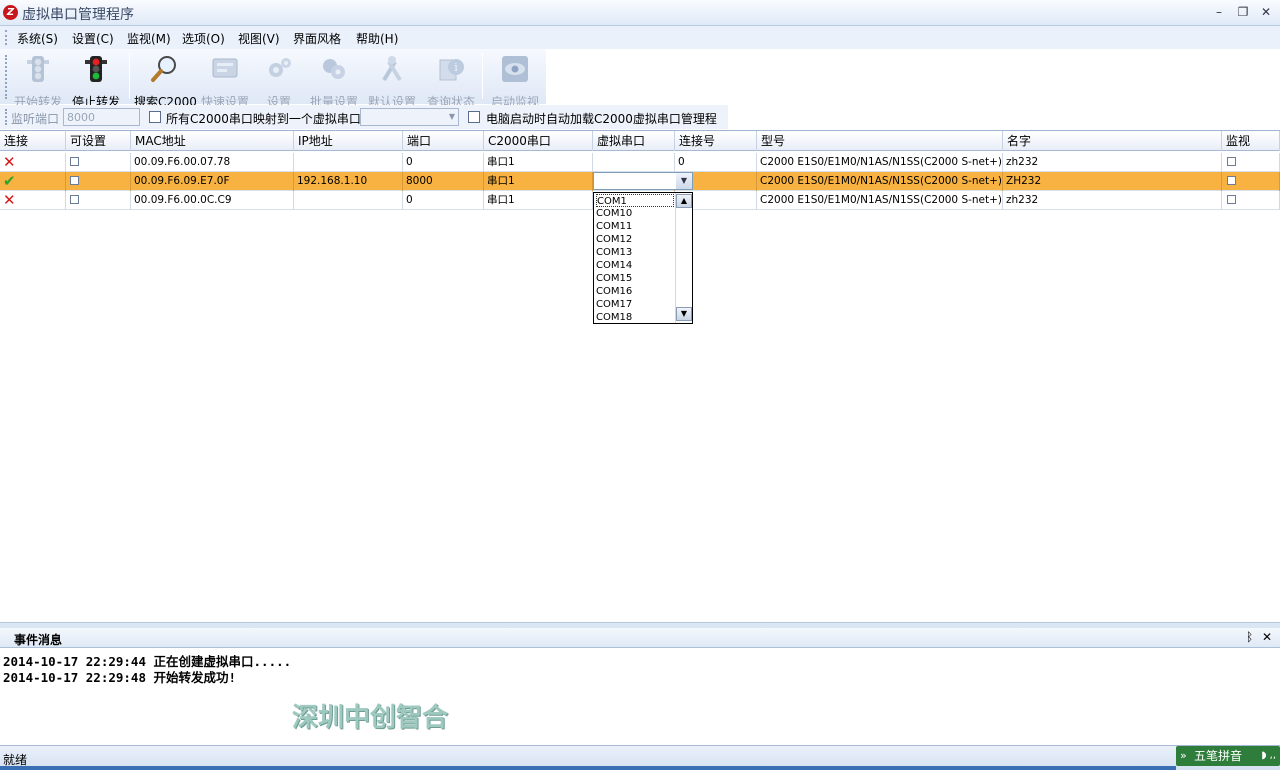  What do you see at coordinates (1218, 756) in the screenshot?
I see `ime-label: 五笔拼音` at bounding box center [1218, 756].